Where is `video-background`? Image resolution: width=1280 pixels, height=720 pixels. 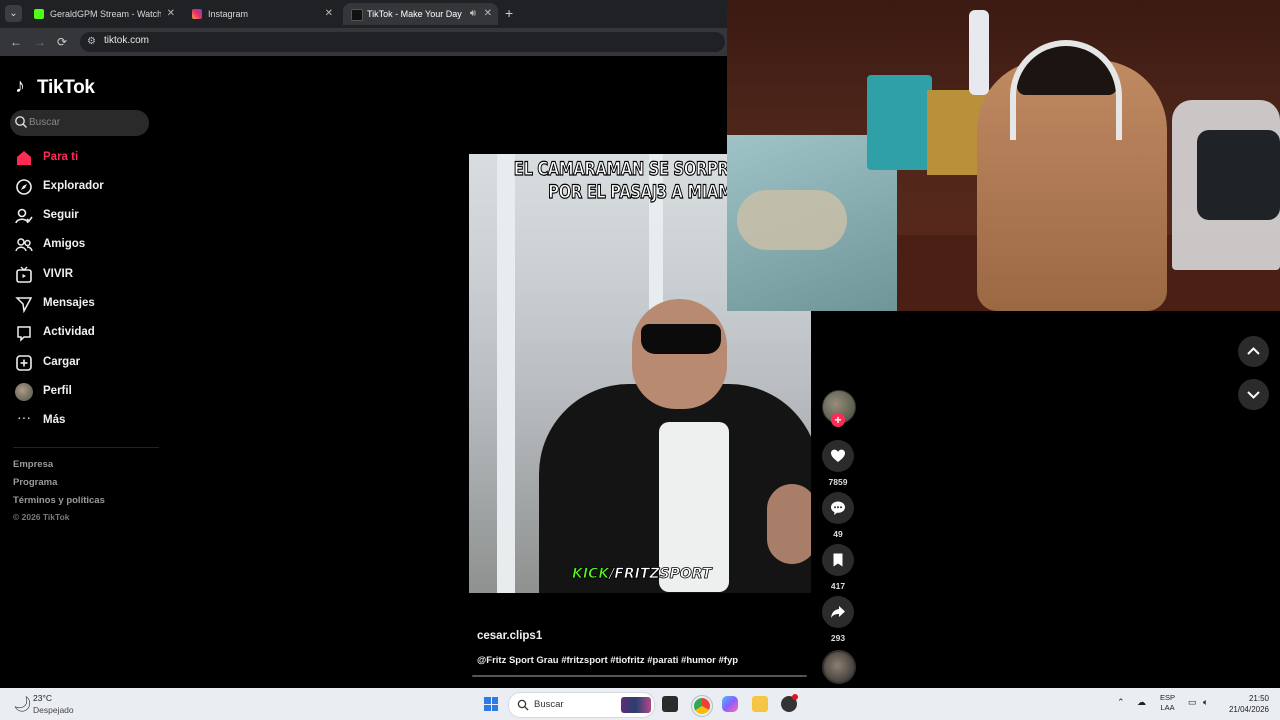 video-background is located at coordinates (506, 373).